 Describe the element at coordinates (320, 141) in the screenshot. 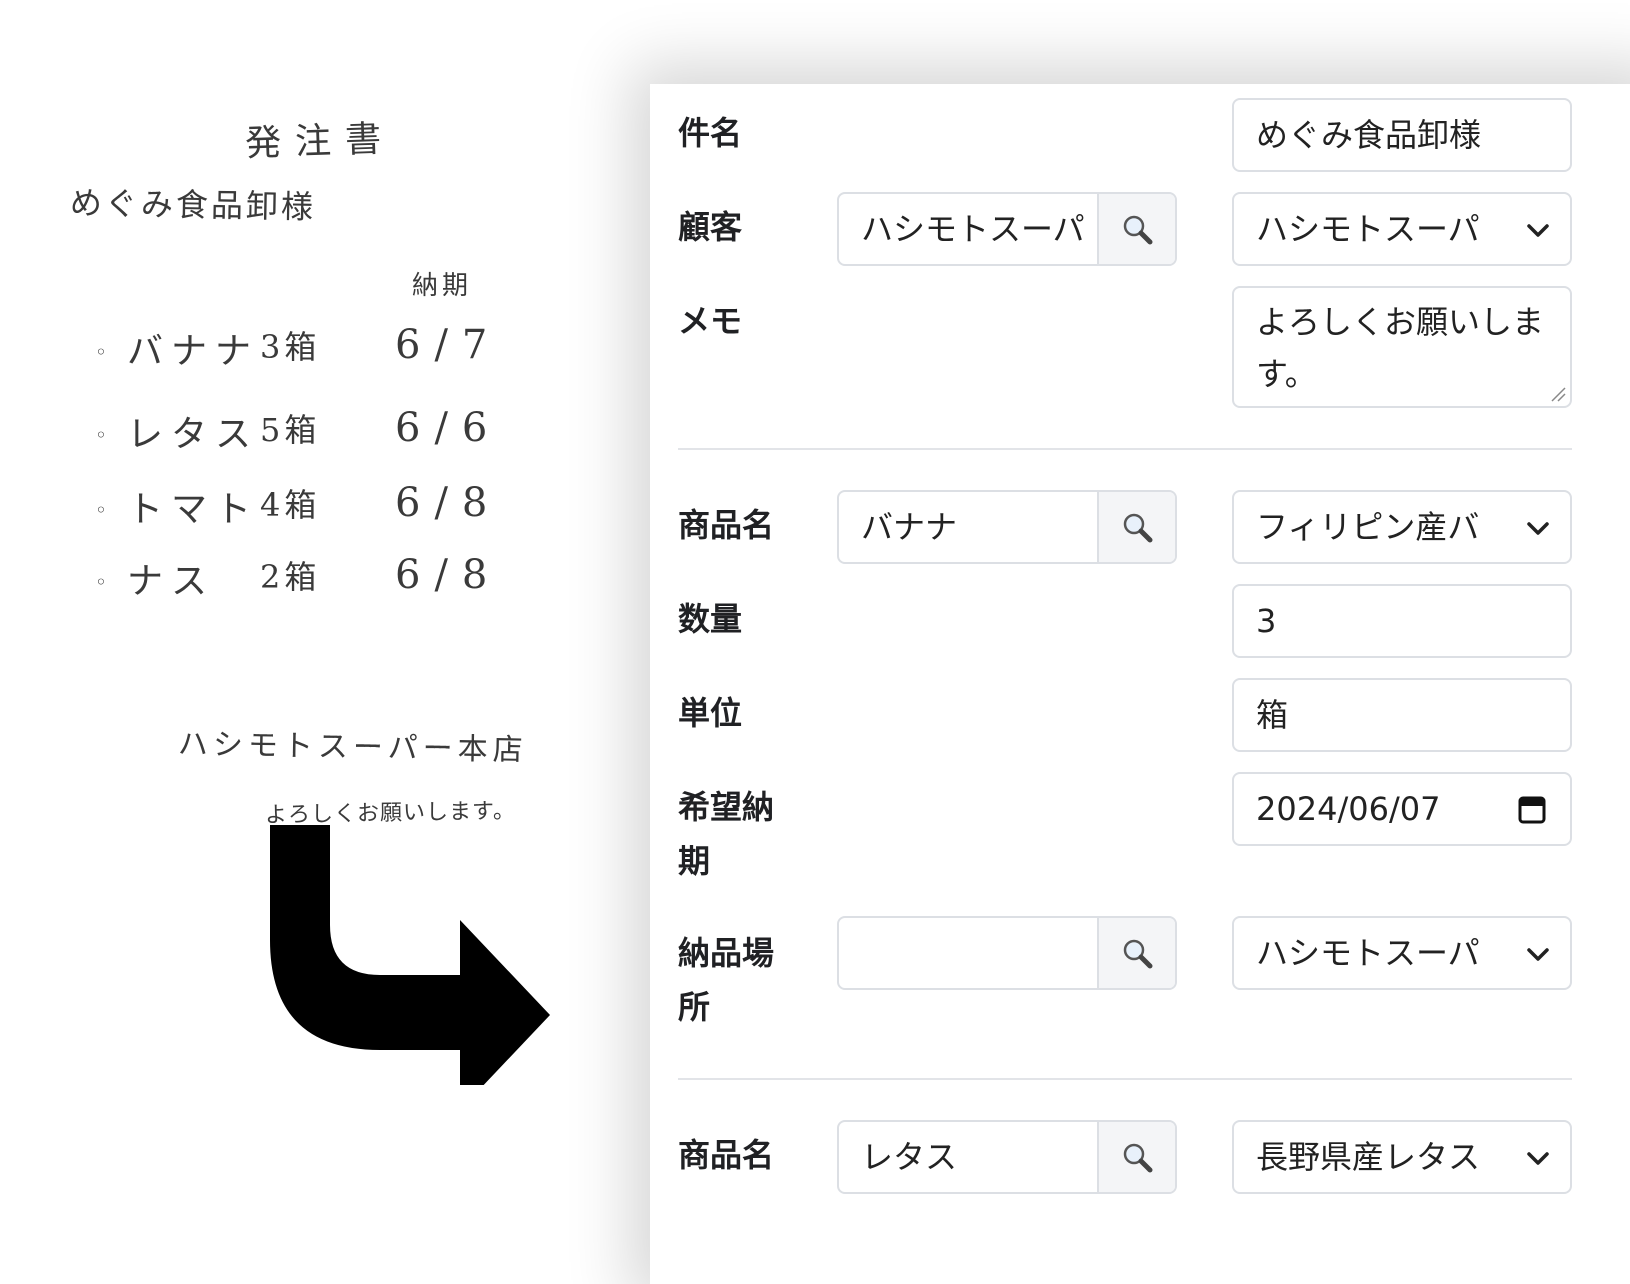

I see `order-title: 発注書` at that location.